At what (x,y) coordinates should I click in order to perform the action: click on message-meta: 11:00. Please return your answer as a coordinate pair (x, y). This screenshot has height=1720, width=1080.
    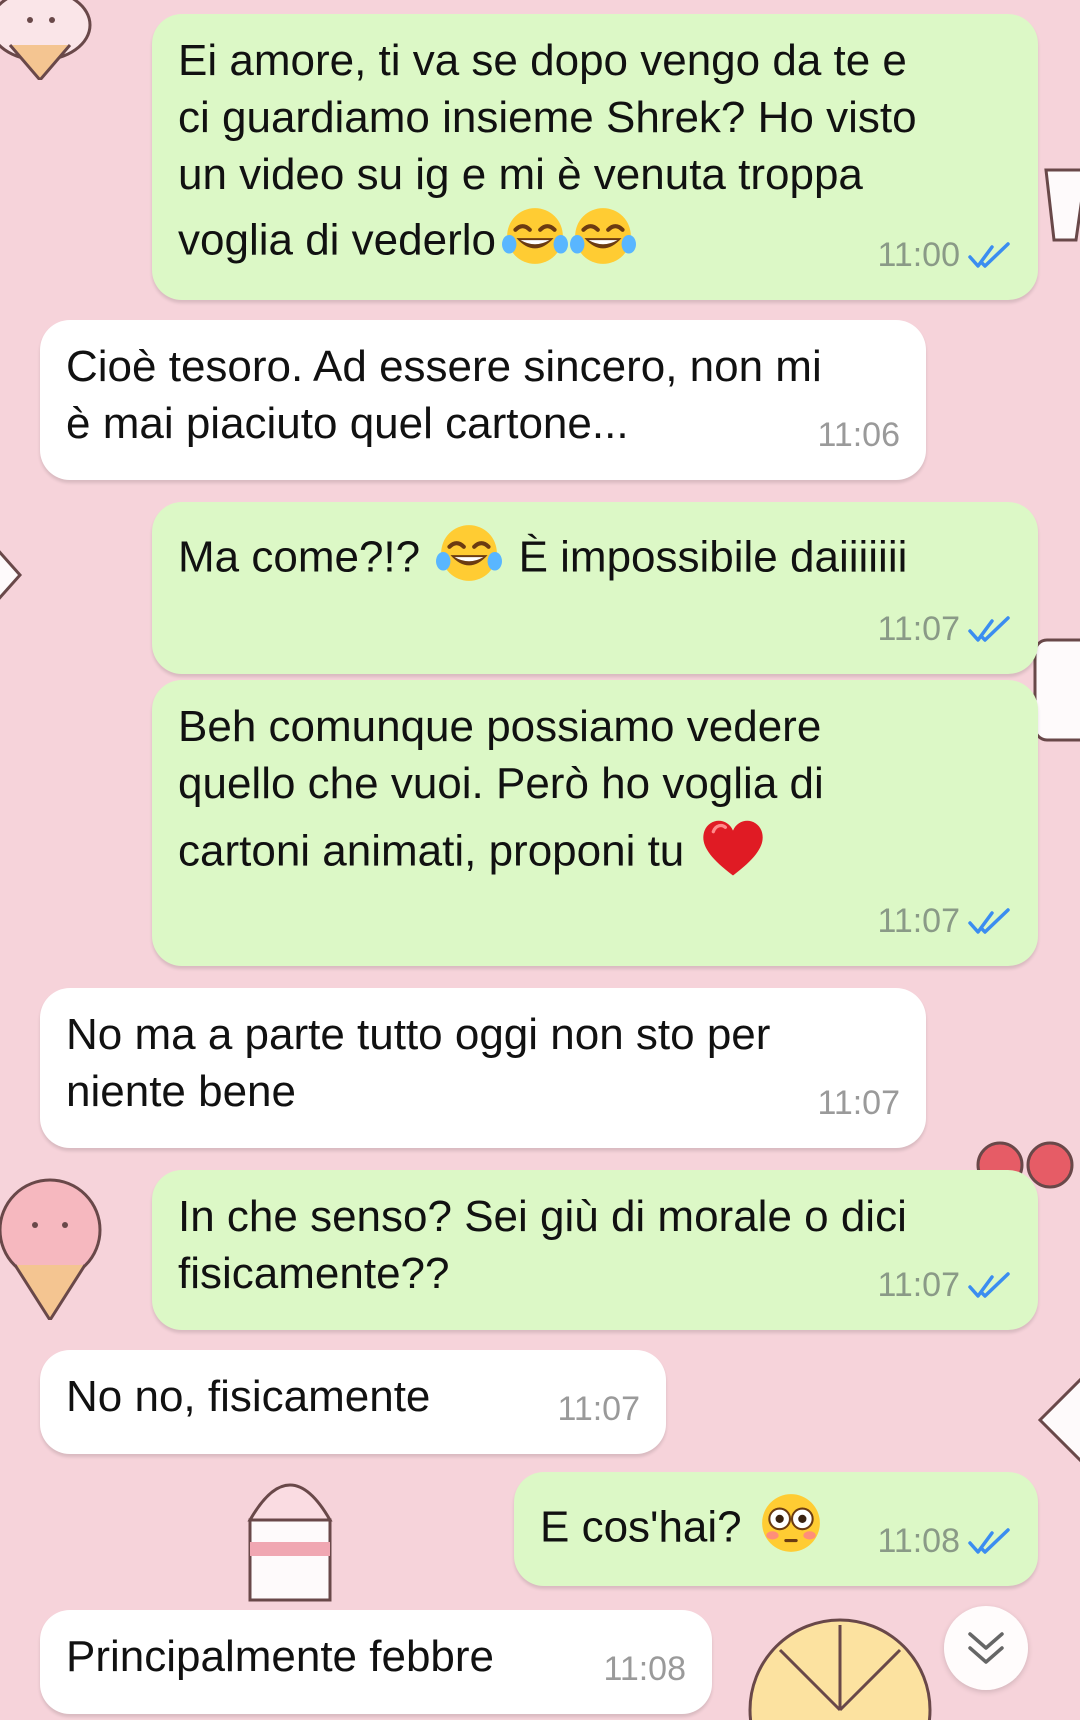
    Looking at the image, I should click on (944, 255).